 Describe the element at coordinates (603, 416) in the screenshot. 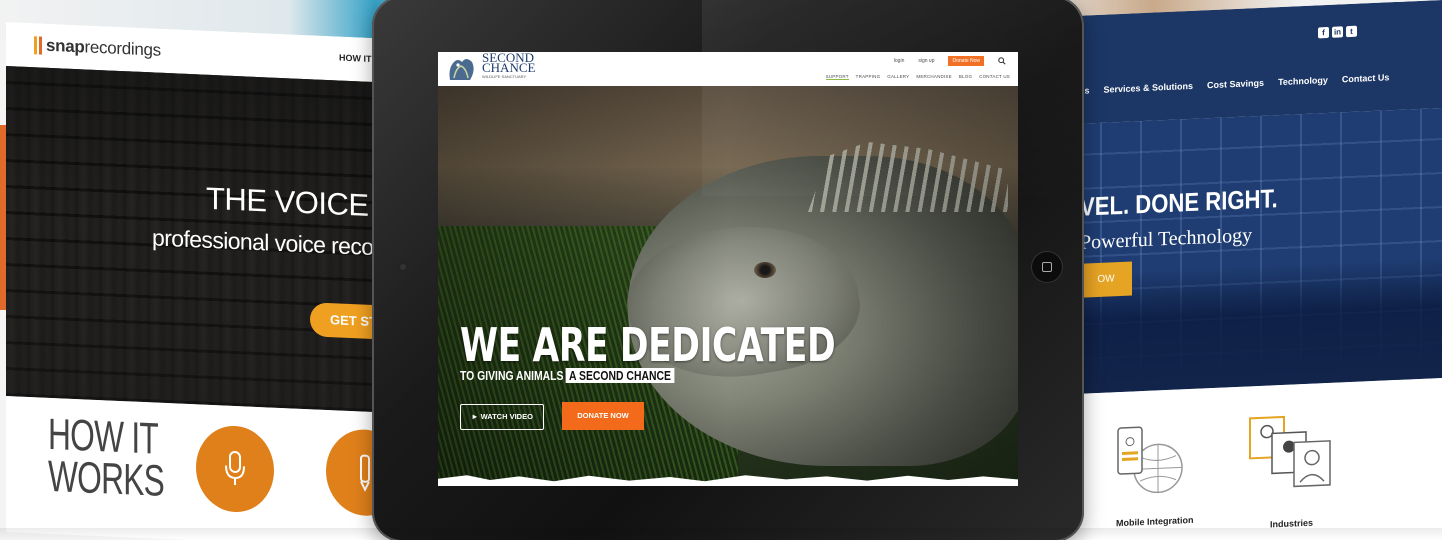

I see `donate-now-button: DONATE NOW` at that location.